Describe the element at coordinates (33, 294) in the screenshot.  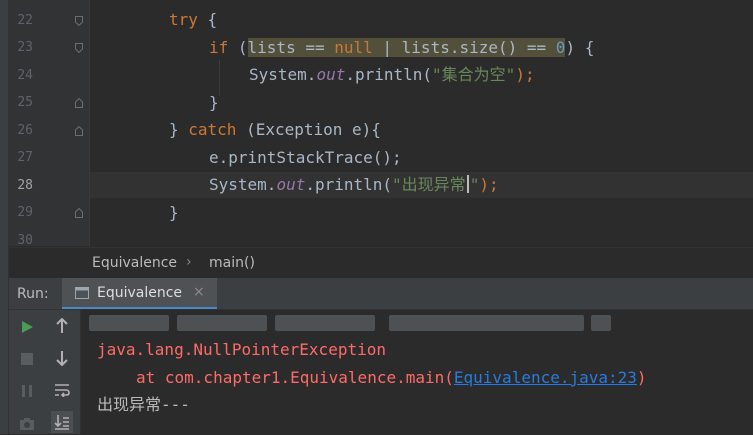
I see `run-label: Run:` at that location.